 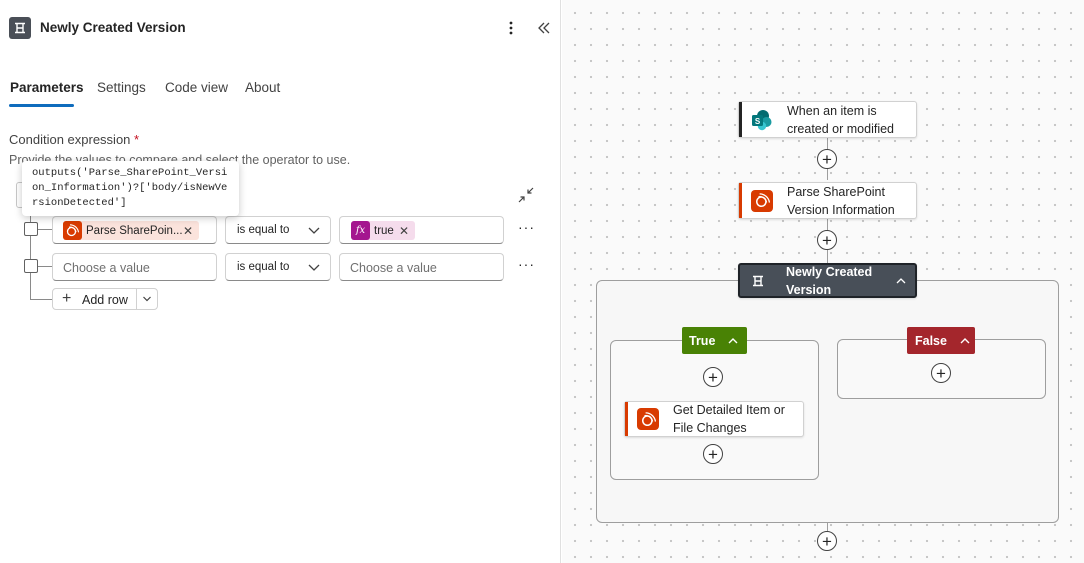 I want to click on right-value-placeholder: Choose a value, so click(x=393, y=268).